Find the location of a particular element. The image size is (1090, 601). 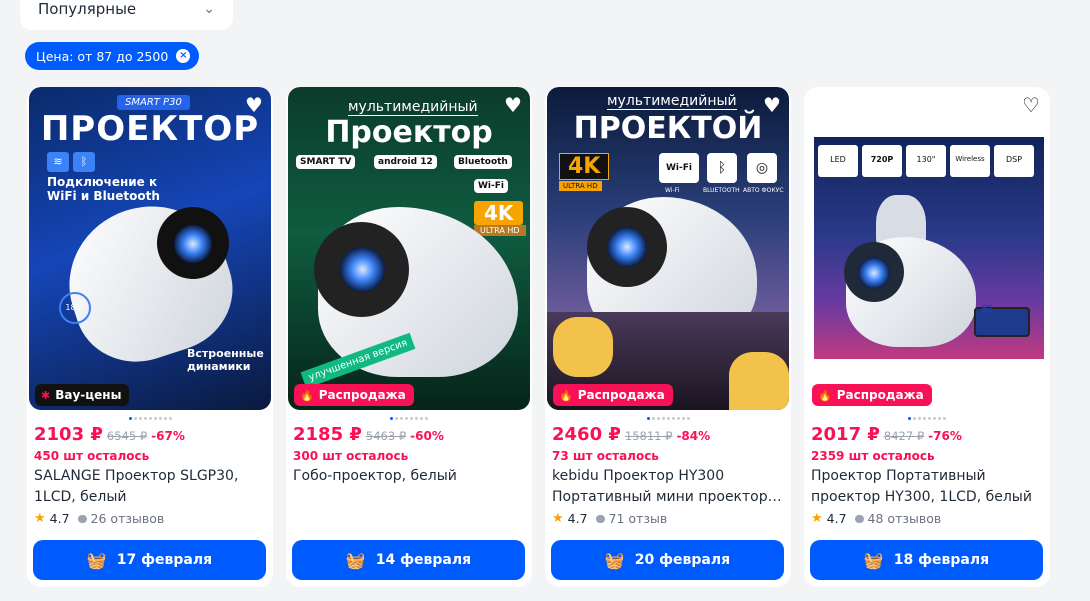

sort-select: Популярные ⌄ is located at coordinates (126, 15).